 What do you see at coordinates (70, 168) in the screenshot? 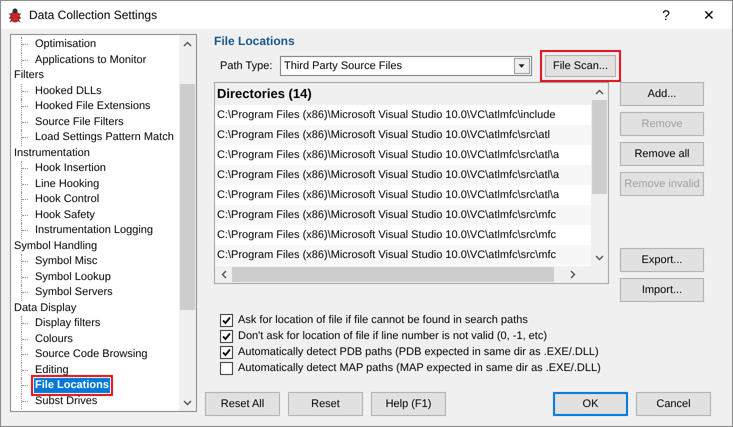
I see `tree-item: Hook Insertion` at bounding box center [70, 168].